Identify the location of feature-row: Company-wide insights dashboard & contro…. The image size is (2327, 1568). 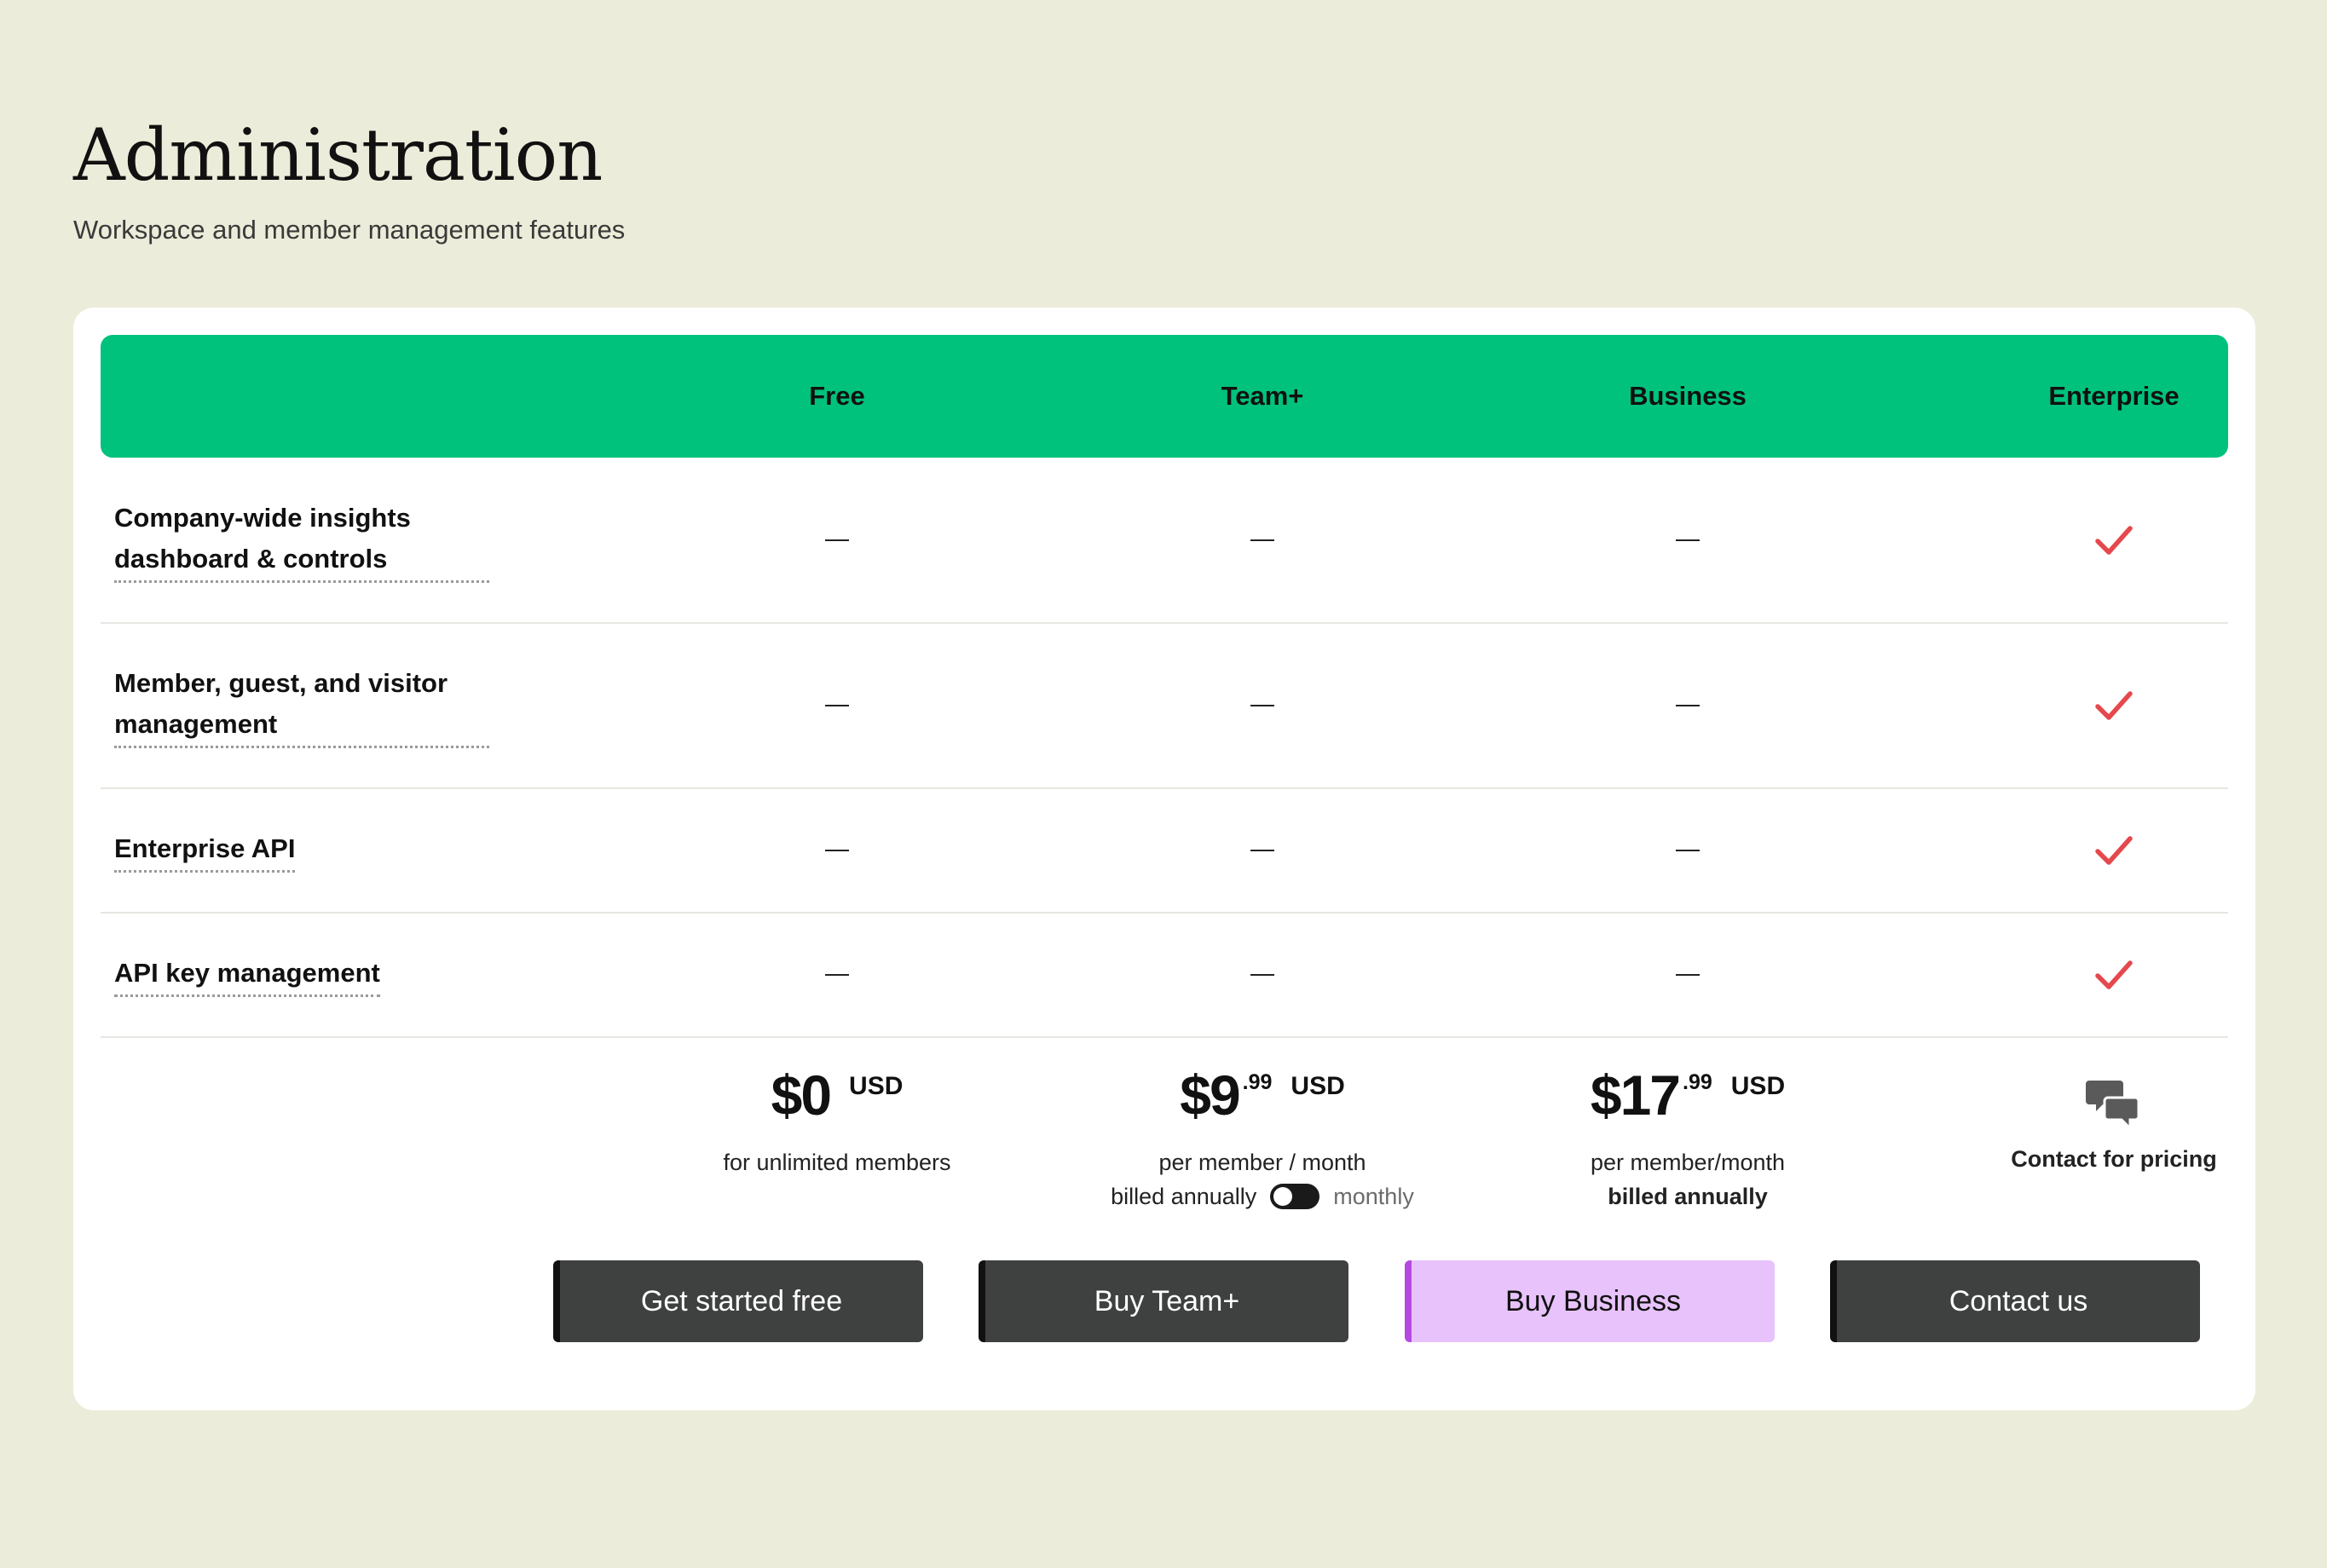
(1164, 541).